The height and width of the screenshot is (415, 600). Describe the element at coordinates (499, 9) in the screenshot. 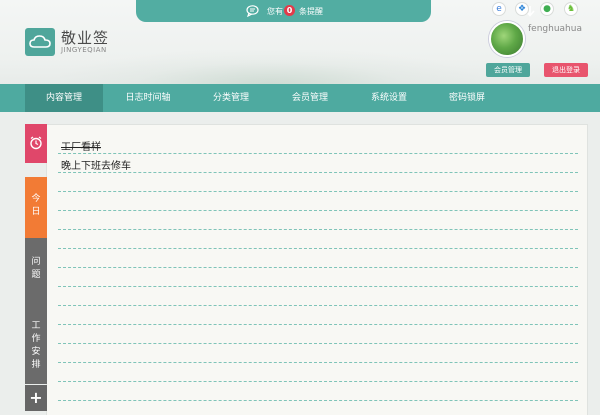

I see `ie-icon: e` at that location.